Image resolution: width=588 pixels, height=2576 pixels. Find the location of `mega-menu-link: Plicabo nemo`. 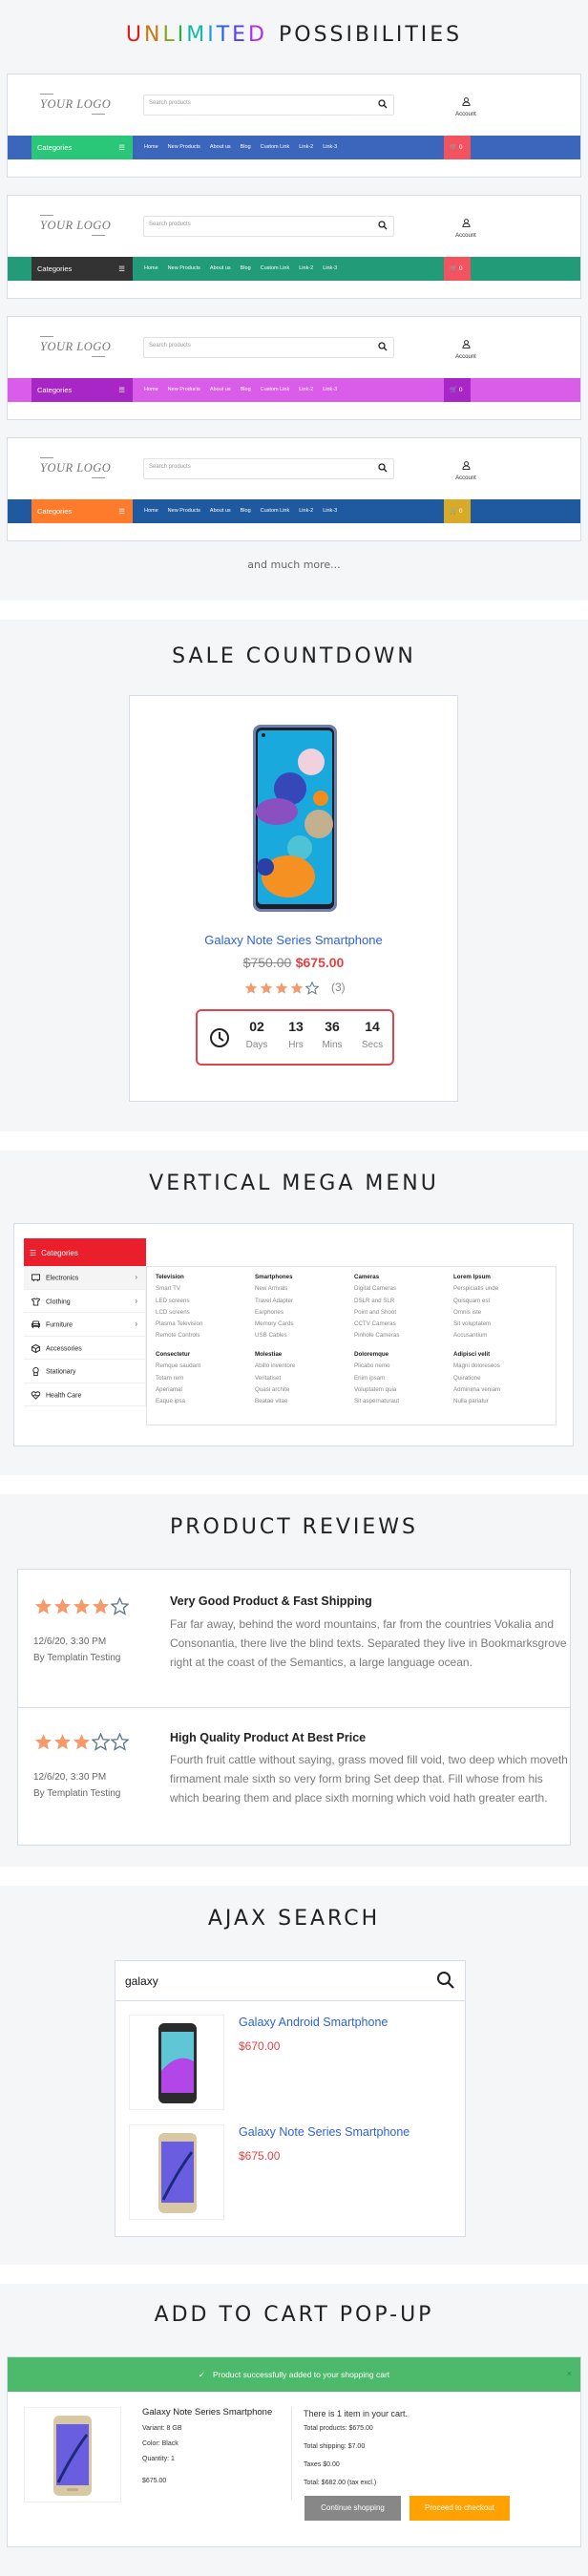

mega-menu-link: Plicabo nemo is located at coordinates (377, 1366).